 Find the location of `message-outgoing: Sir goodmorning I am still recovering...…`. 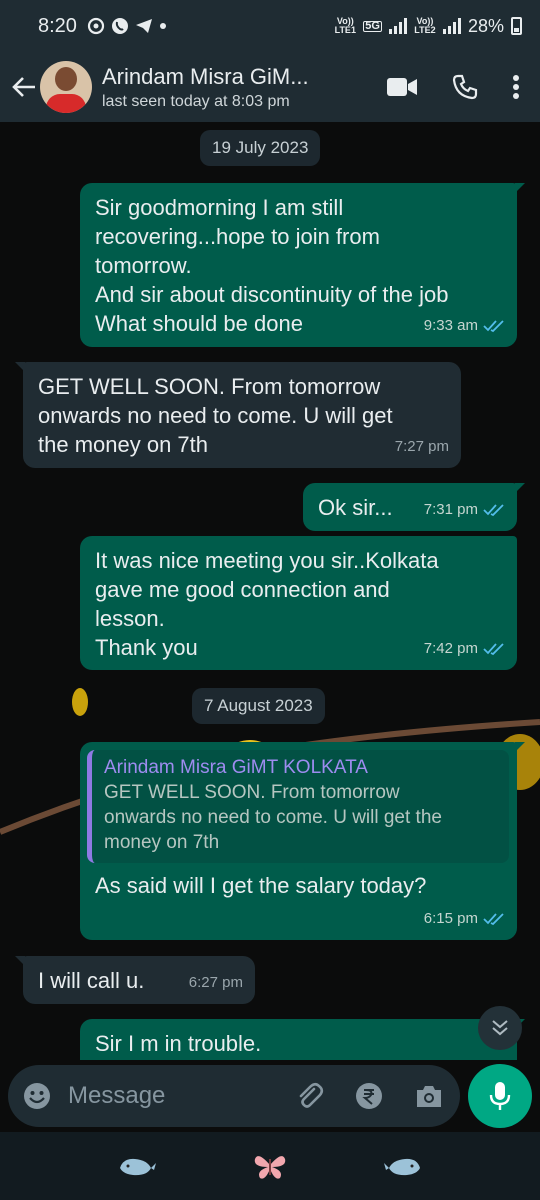

message-outgoing: Sir goodmorning I am still recovering...… is located at coordinates (302, 265).